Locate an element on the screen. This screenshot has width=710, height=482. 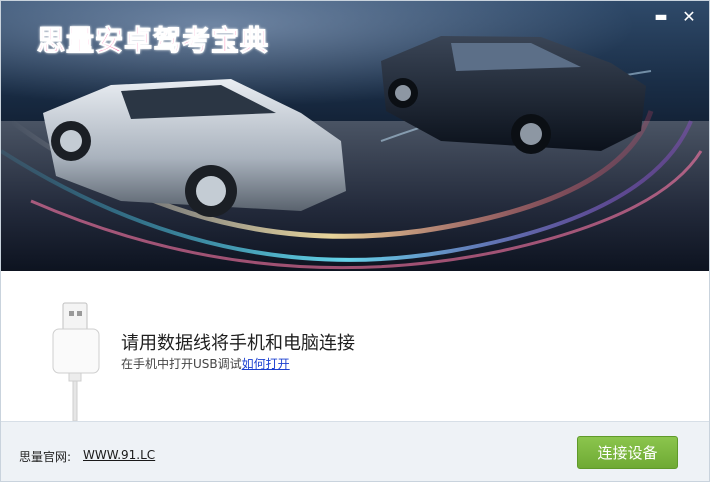
official-site-link: WWW.91.LC is located at coordinates (119, 455).